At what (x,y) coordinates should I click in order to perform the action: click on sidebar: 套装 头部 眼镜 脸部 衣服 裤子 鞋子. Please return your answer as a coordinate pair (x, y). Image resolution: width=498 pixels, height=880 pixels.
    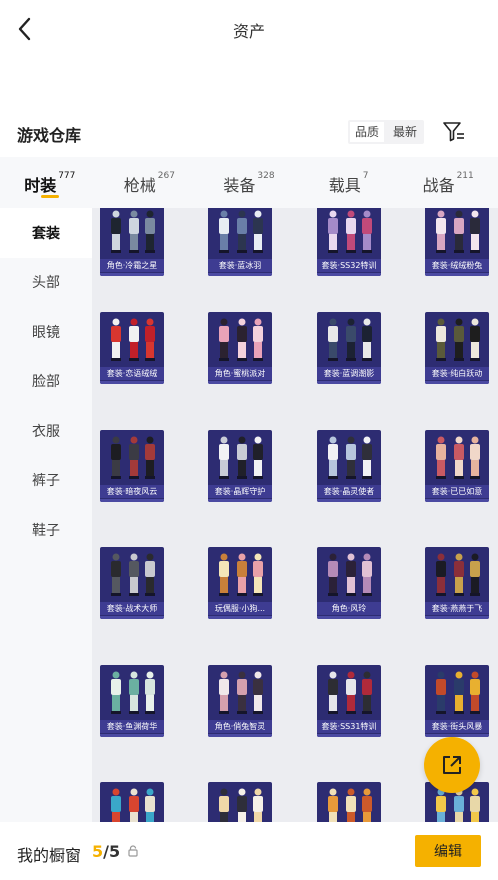
    Looking at the image, I should click on (46, 515).